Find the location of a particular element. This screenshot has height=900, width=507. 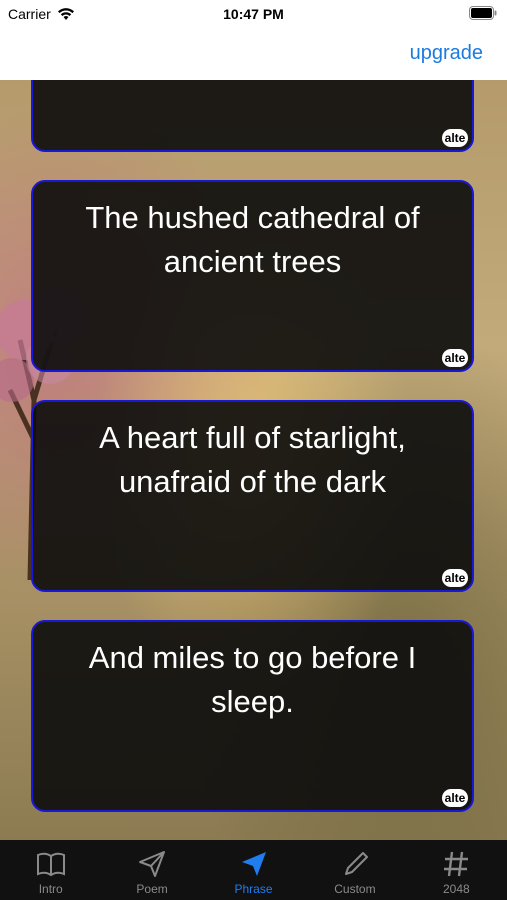

tab-bar: Intro Poem Phrase Custom 2048 is located at coordinates (253, 870).